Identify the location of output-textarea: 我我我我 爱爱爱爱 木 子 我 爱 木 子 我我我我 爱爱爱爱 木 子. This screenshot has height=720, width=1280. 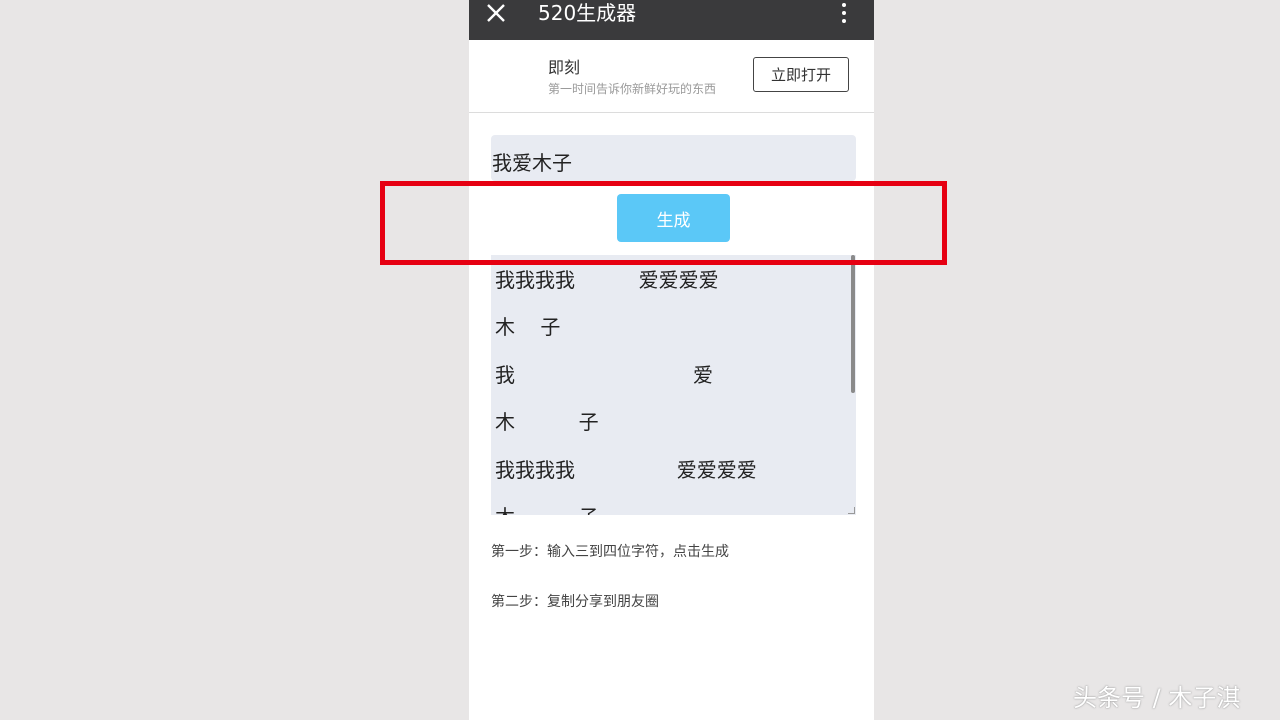
(673, 385).